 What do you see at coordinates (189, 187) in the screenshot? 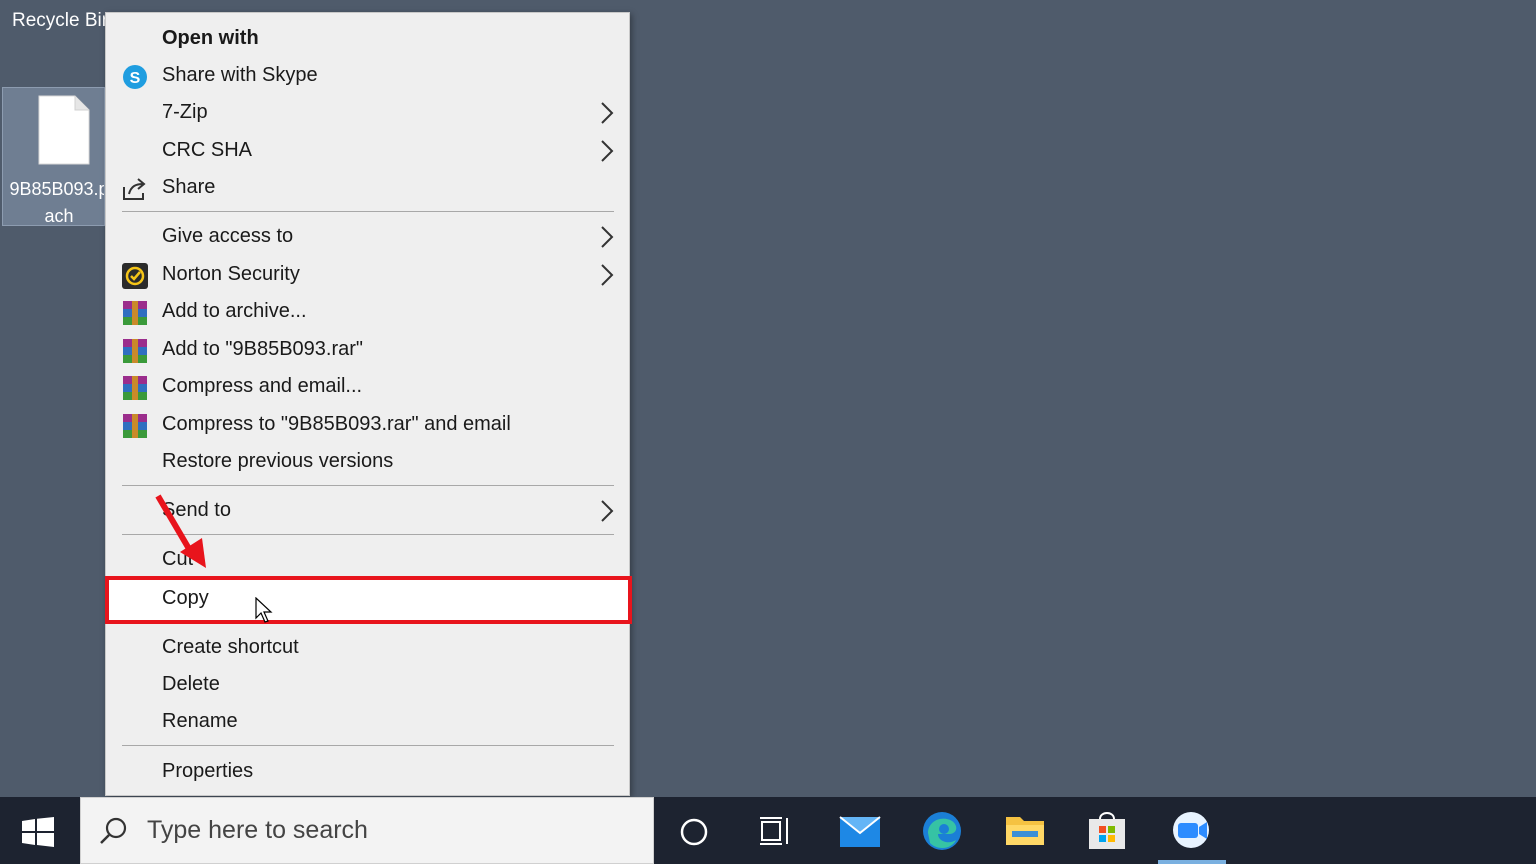
I see `menu-item-label: Share` at bounding box center [189, 187].